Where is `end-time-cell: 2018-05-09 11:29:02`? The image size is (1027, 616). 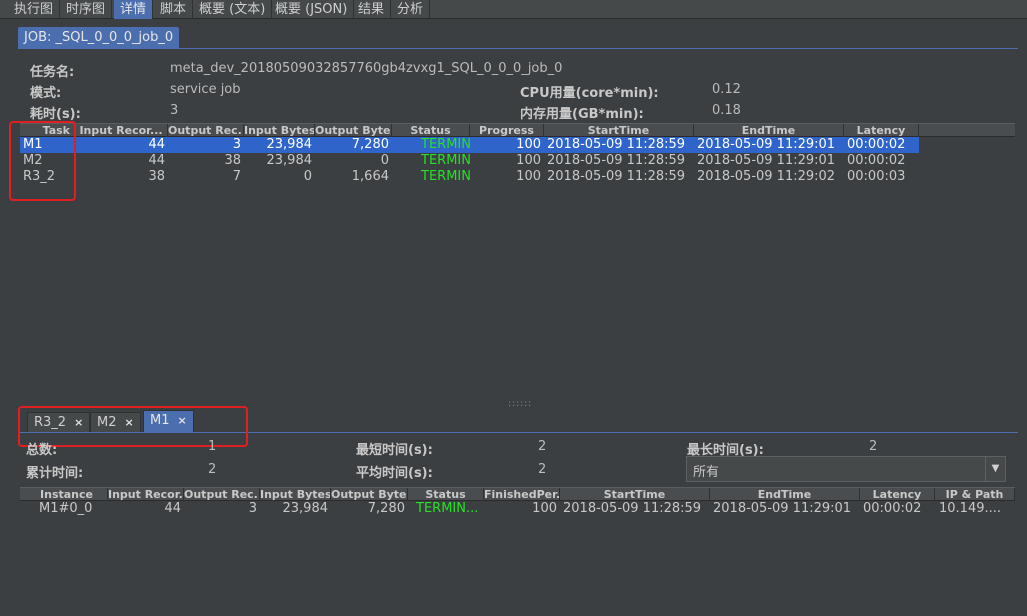
end-time-cell: 2018-05-09 11:29:02 is located at coordinates (766, 176).